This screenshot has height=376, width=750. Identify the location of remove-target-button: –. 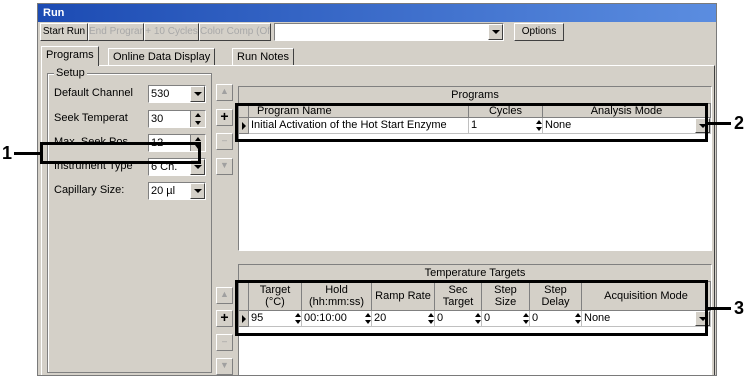
(224, 342).